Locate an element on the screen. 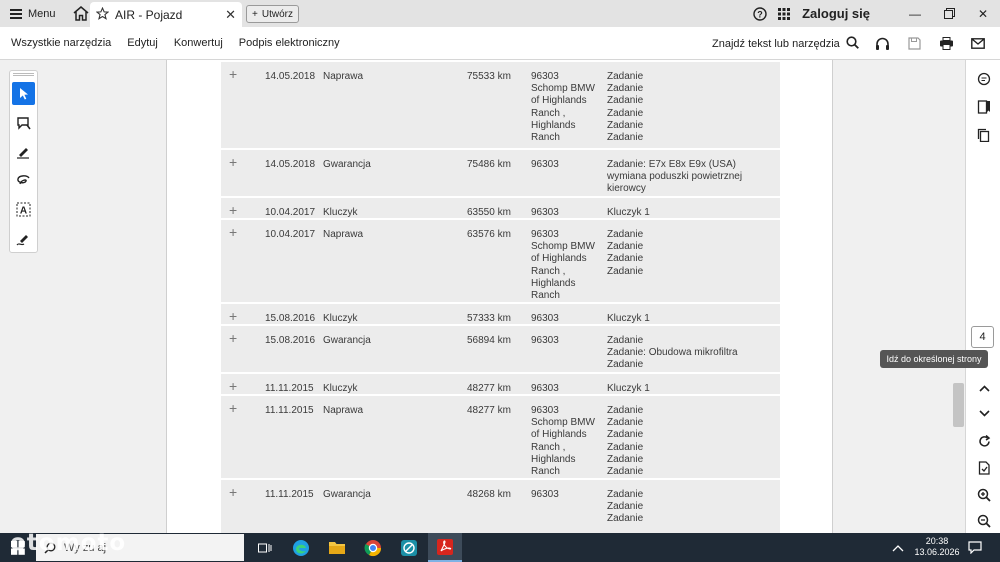 This screenshot has width=1000, height=562. new-tab-label: Utwórz is located at coordinates (277, 14).